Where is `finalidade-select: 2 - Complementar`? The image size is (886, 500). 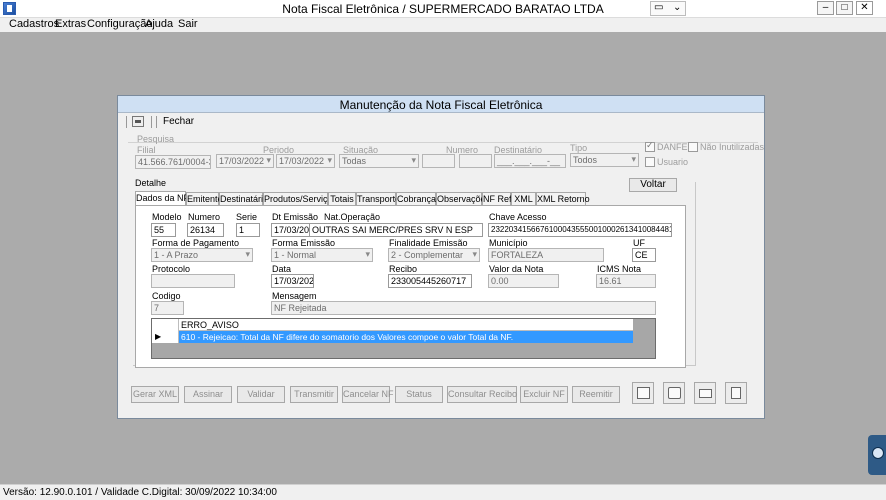
finalidade-select: 2 - Complementar is located at coordinates (434, 255).